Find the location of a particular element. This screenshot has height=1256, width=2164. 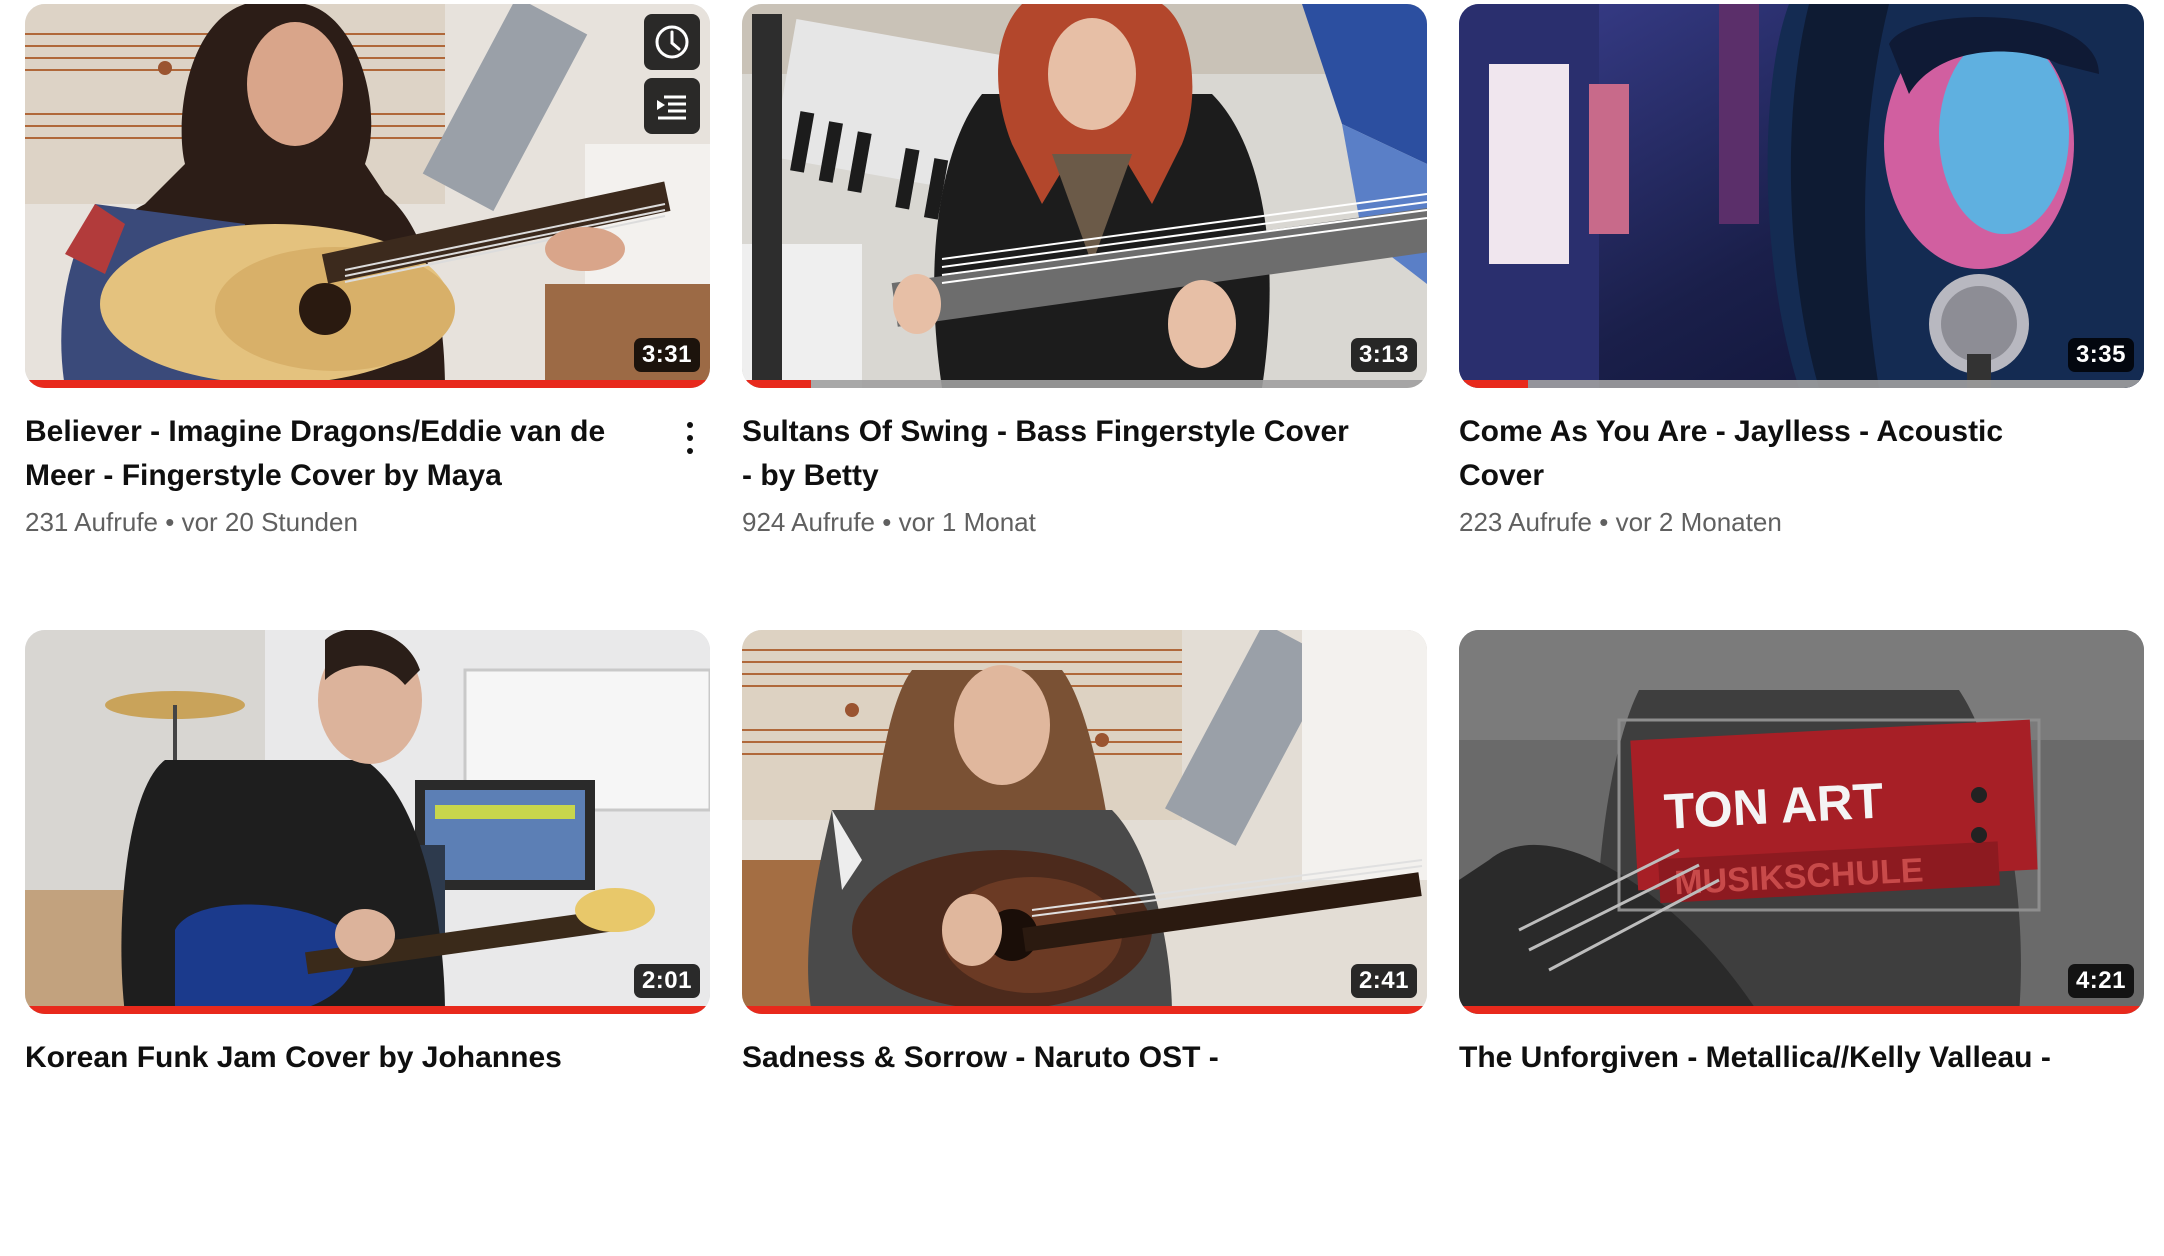

video-duration: 4:21 is located at coordinates (2100, 981).